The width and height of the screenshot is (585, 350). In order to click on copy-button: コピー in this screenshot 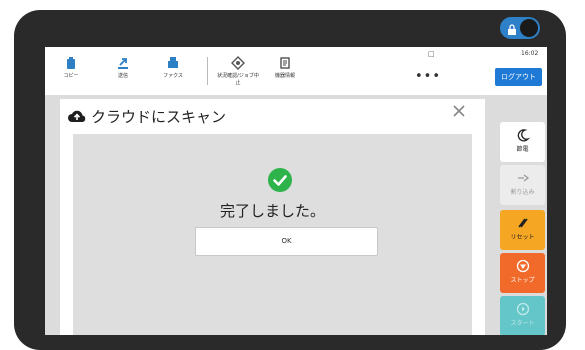, I will do `click(71, 67)`.